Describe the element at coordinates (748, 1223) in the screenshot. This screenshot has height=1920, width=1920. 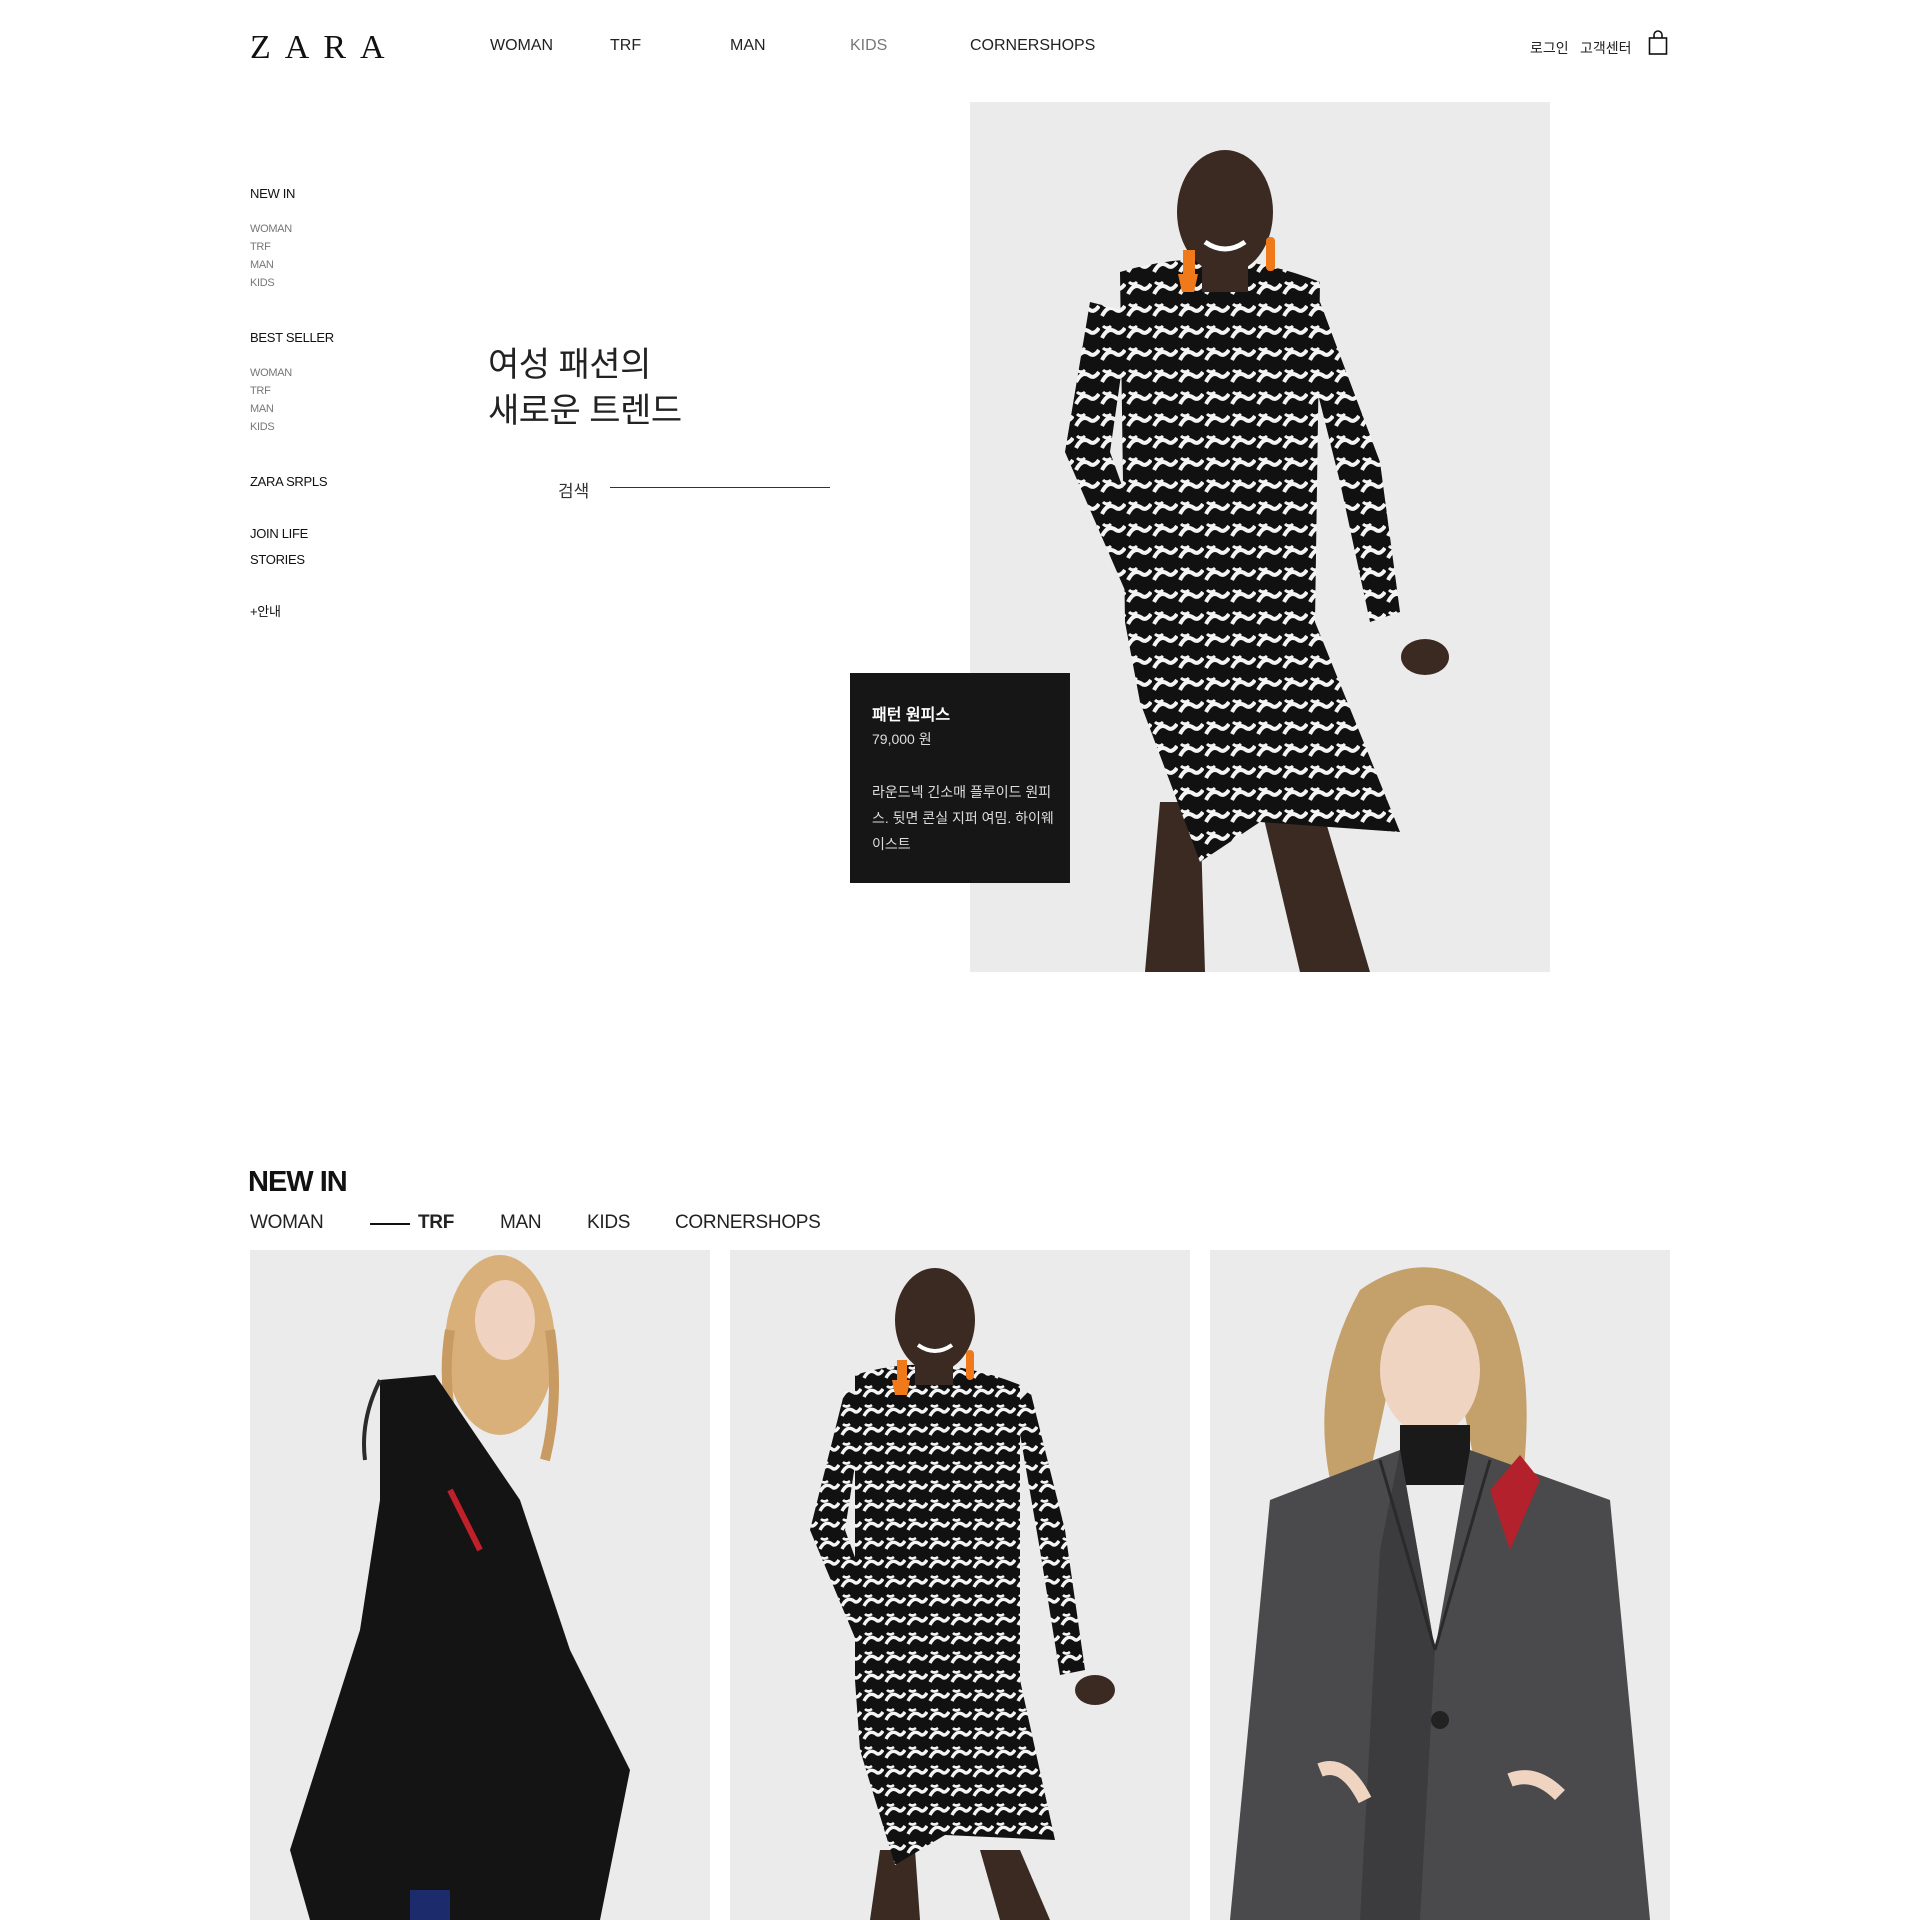
I see `tab-cornershops: CORNERSHOPS` at that location.